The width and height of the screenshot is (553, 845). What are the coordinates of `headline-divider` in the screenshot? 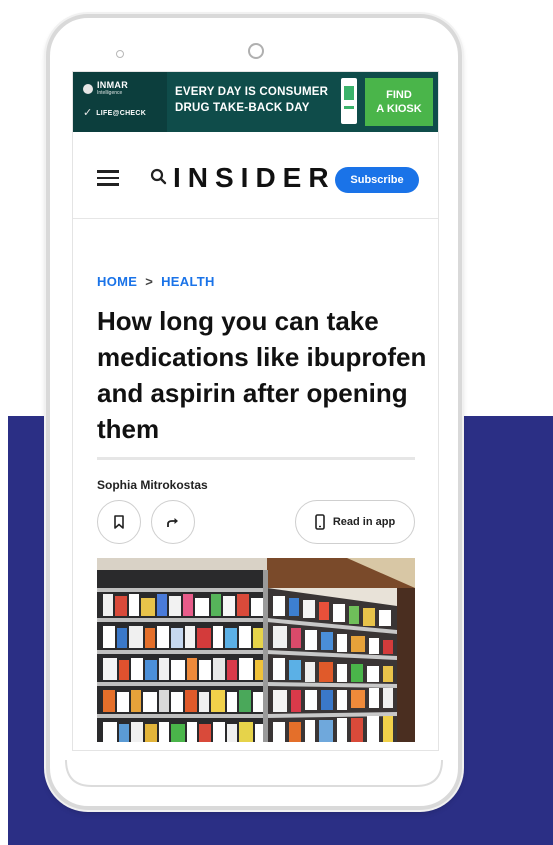 It's located at (256, 458).